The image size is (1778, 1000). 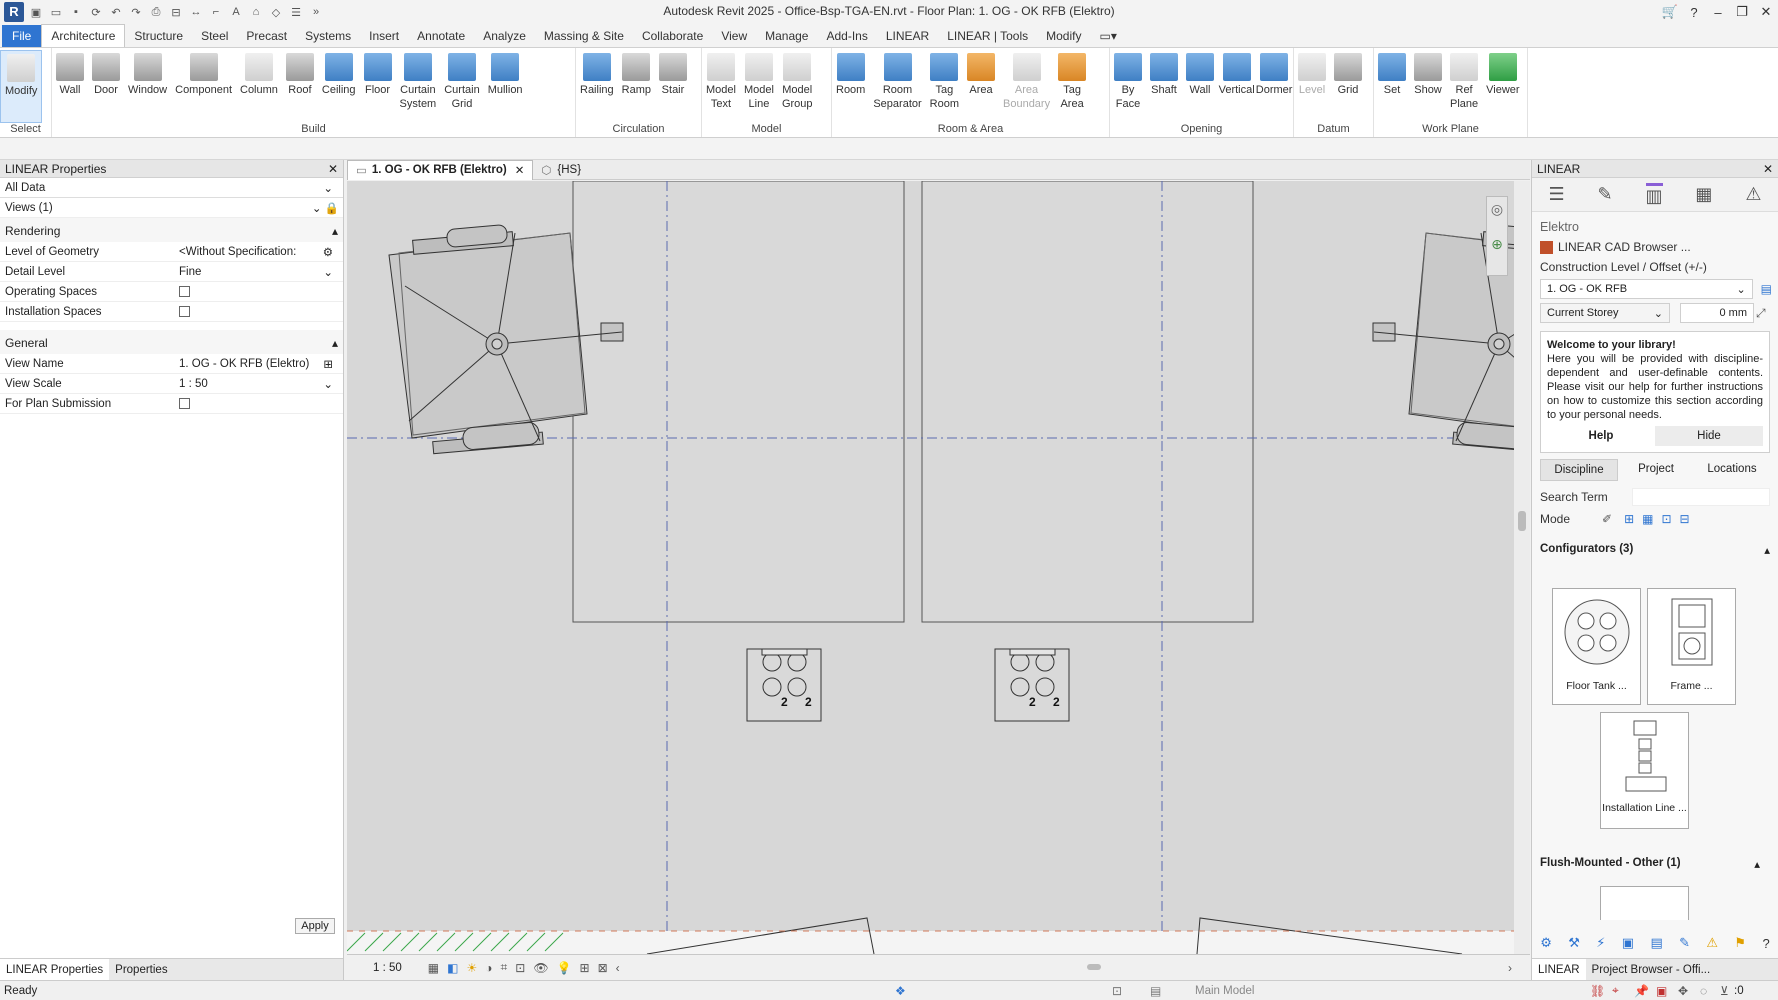 I want to click on room-separator-button: Room Separator, so click(x=897, y=86).